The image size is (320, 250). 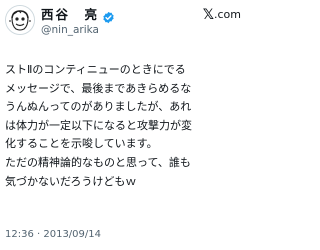 What do you see at coordinates (81, 144) in the screenshot?
I see `tweet-line: 化することを示唆しています。` at bounding box center [81, 144].